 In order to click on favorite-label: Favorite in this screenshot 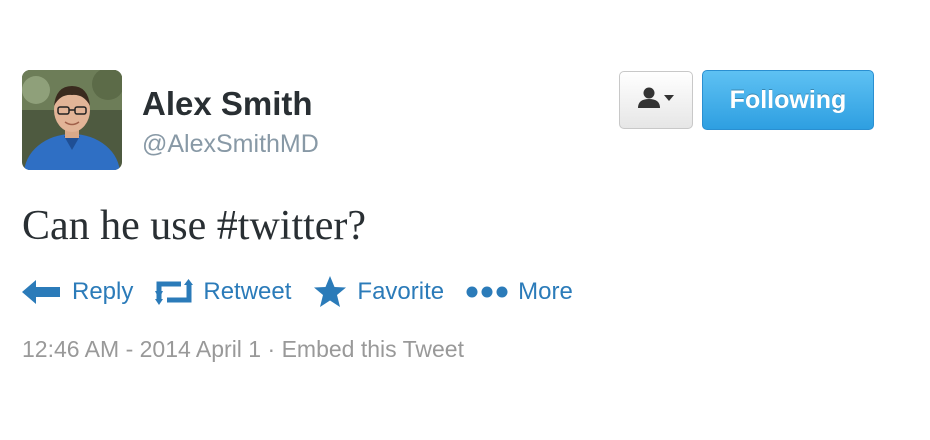, I will do `click(401, 291)`.